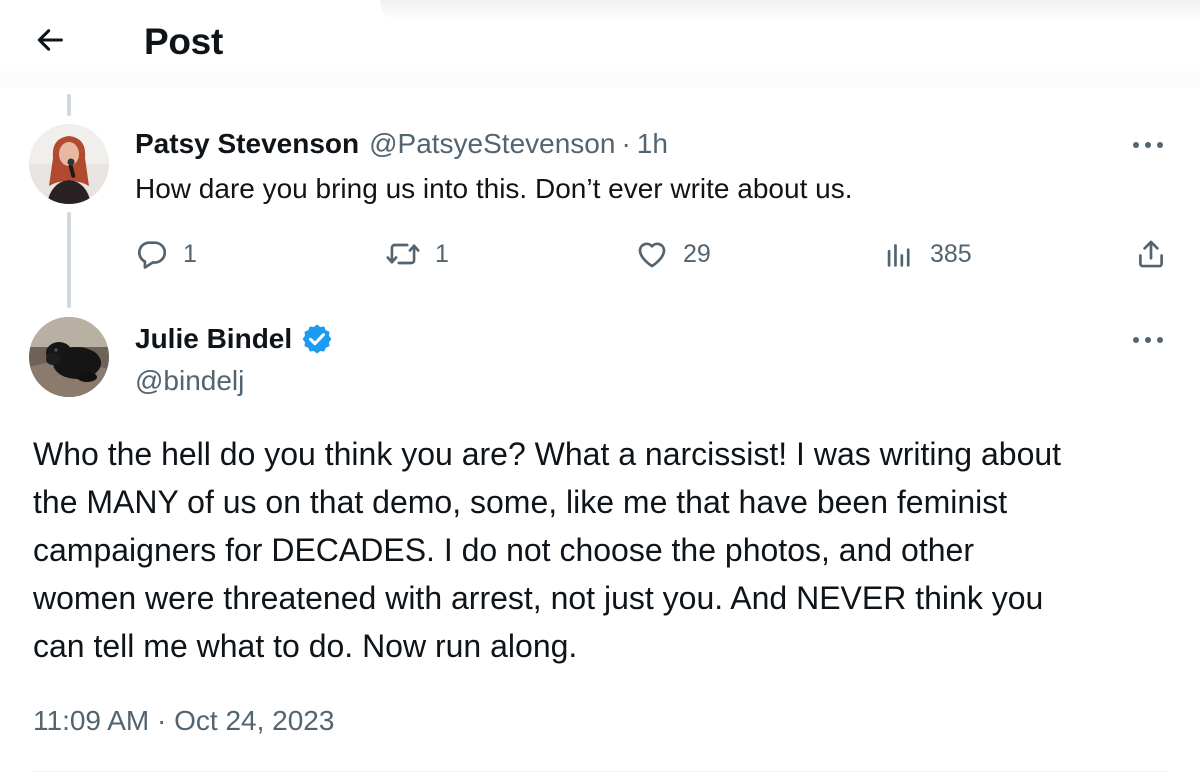 The image size is (1200, 776). I want to click on author-name: Julie Bindel, so click(213, 339).